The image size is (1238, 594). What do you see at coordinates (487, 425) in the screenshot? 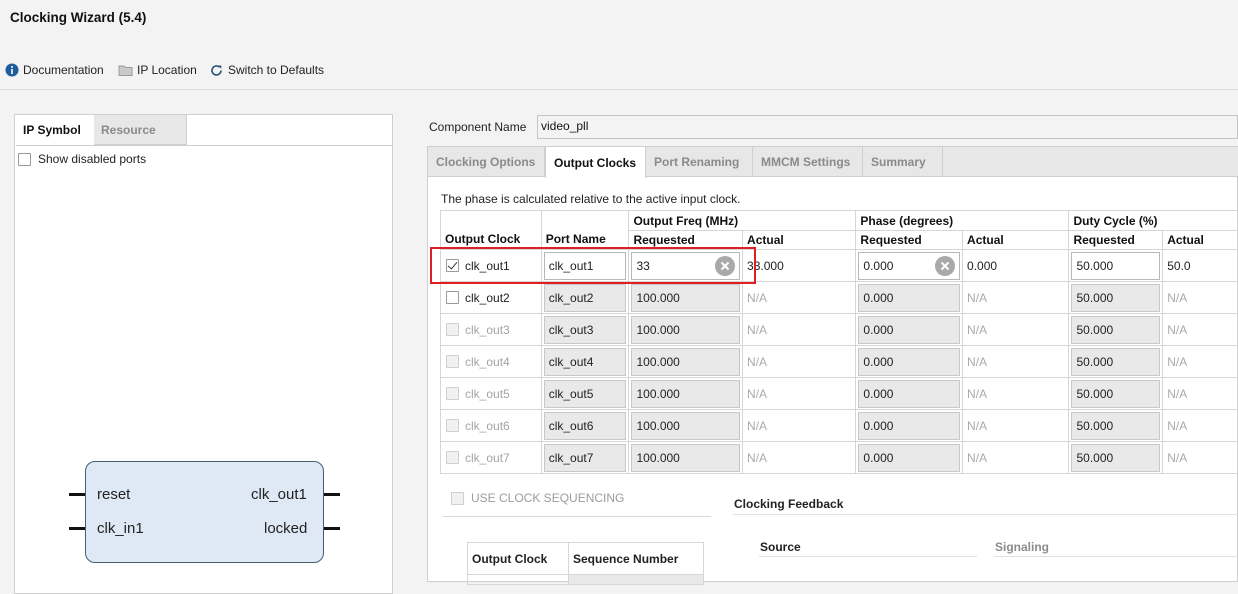
I see `clock-label: clk_out6` at bounding box center [487, 425].